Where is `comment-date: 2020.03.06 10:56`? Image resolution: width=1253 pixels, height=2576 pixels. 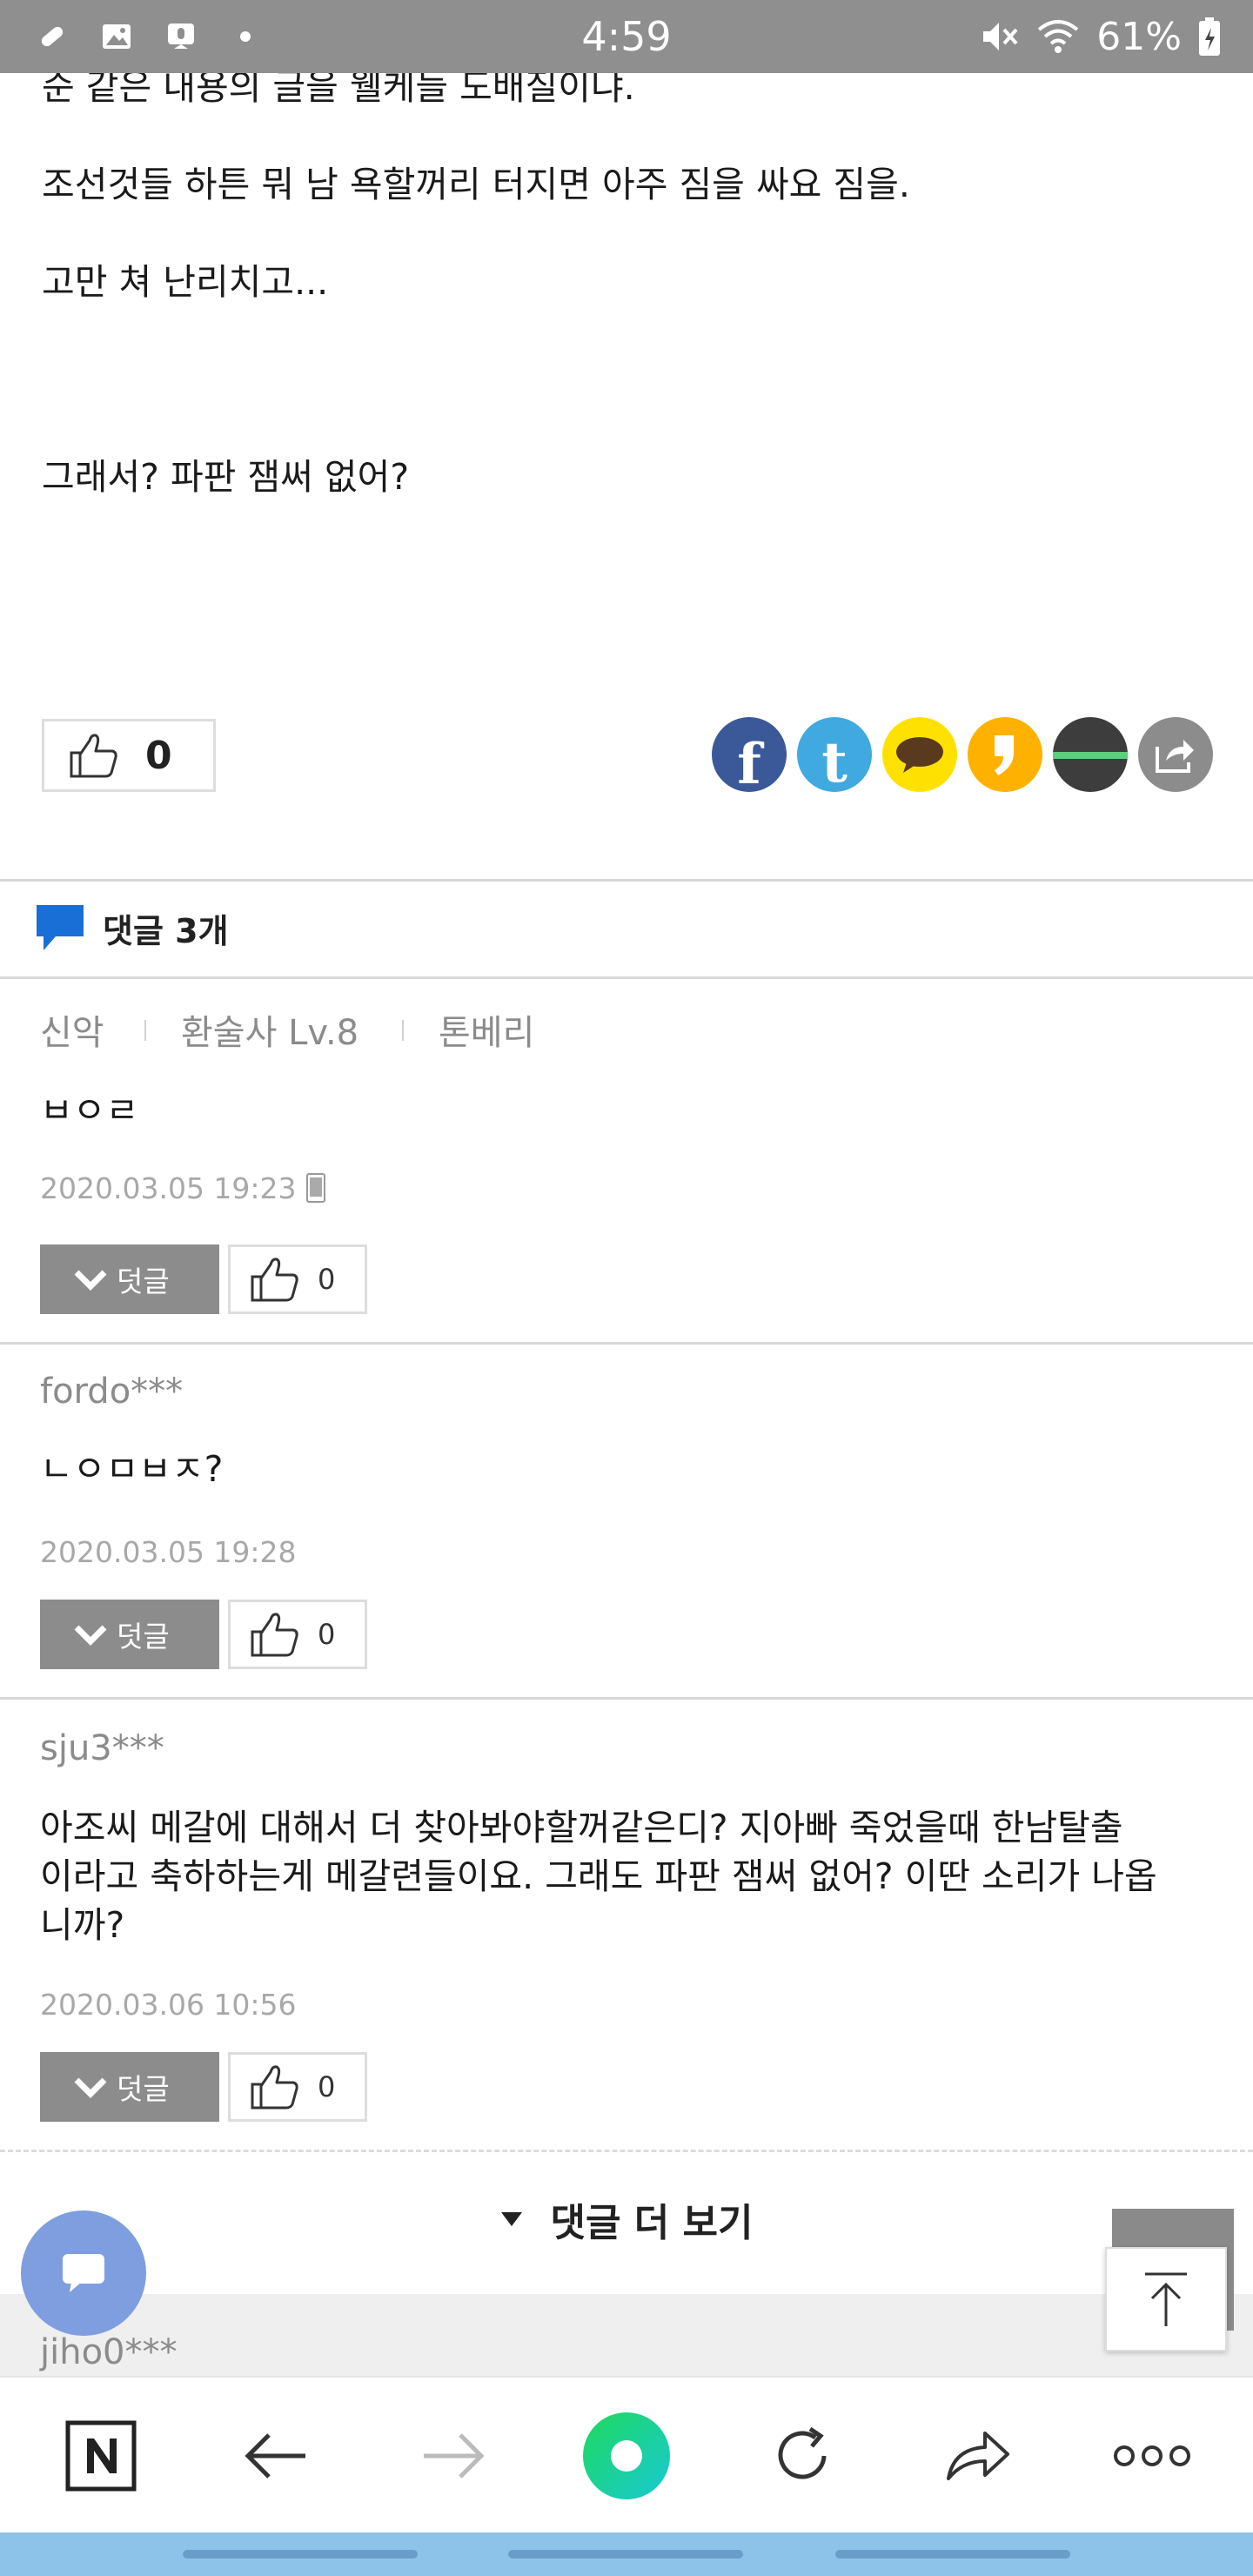 comment-date: 2020.03.06 10:56 is located at coordinates (168, 2005).